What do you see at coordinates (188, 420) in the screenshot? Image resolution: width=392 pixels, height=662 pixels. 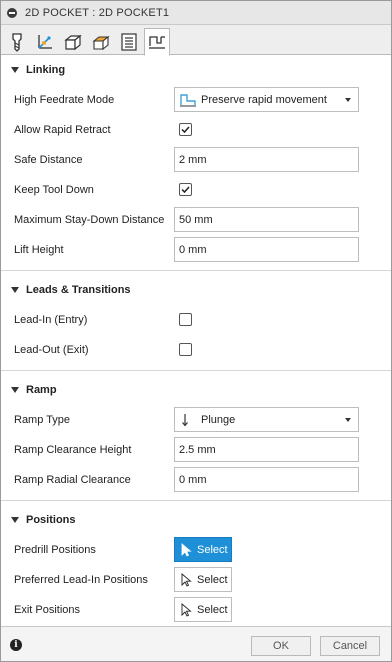 I see `plunge-arrow-icon` at bounding box center [188, 420].